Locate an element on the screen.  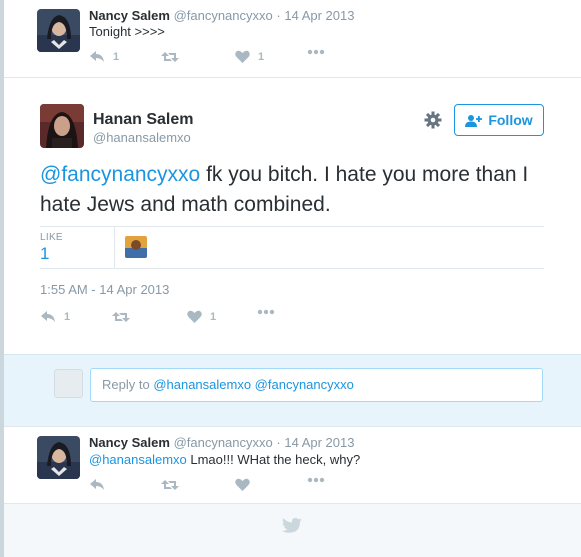
stat-label: LIKE is located at coordinates (51, 237).